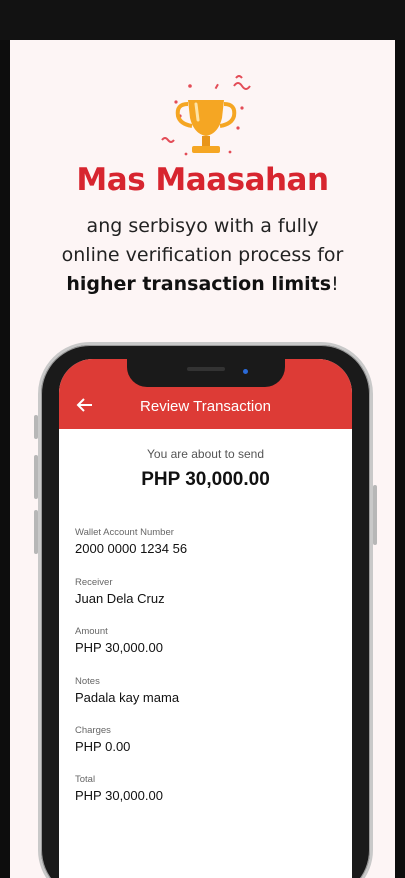  What do you see at coordinates (85, 779) in the screenshot?
I see `field-label: Total` at bounding box center [85, 779].